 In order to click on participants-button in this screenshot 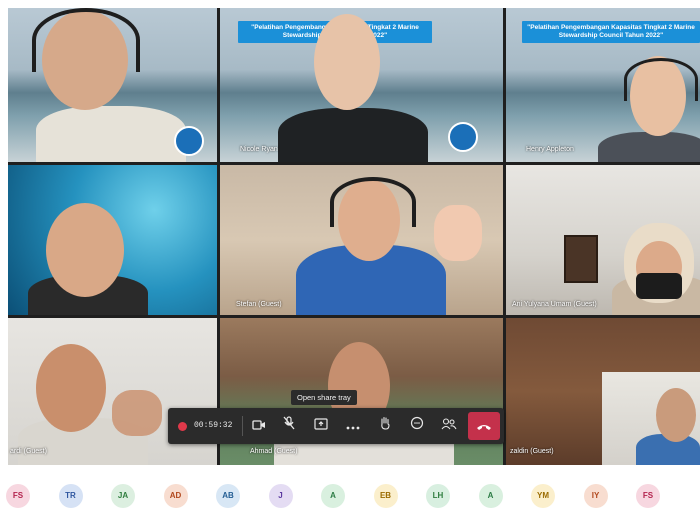, I will do `click(449, 426)`.